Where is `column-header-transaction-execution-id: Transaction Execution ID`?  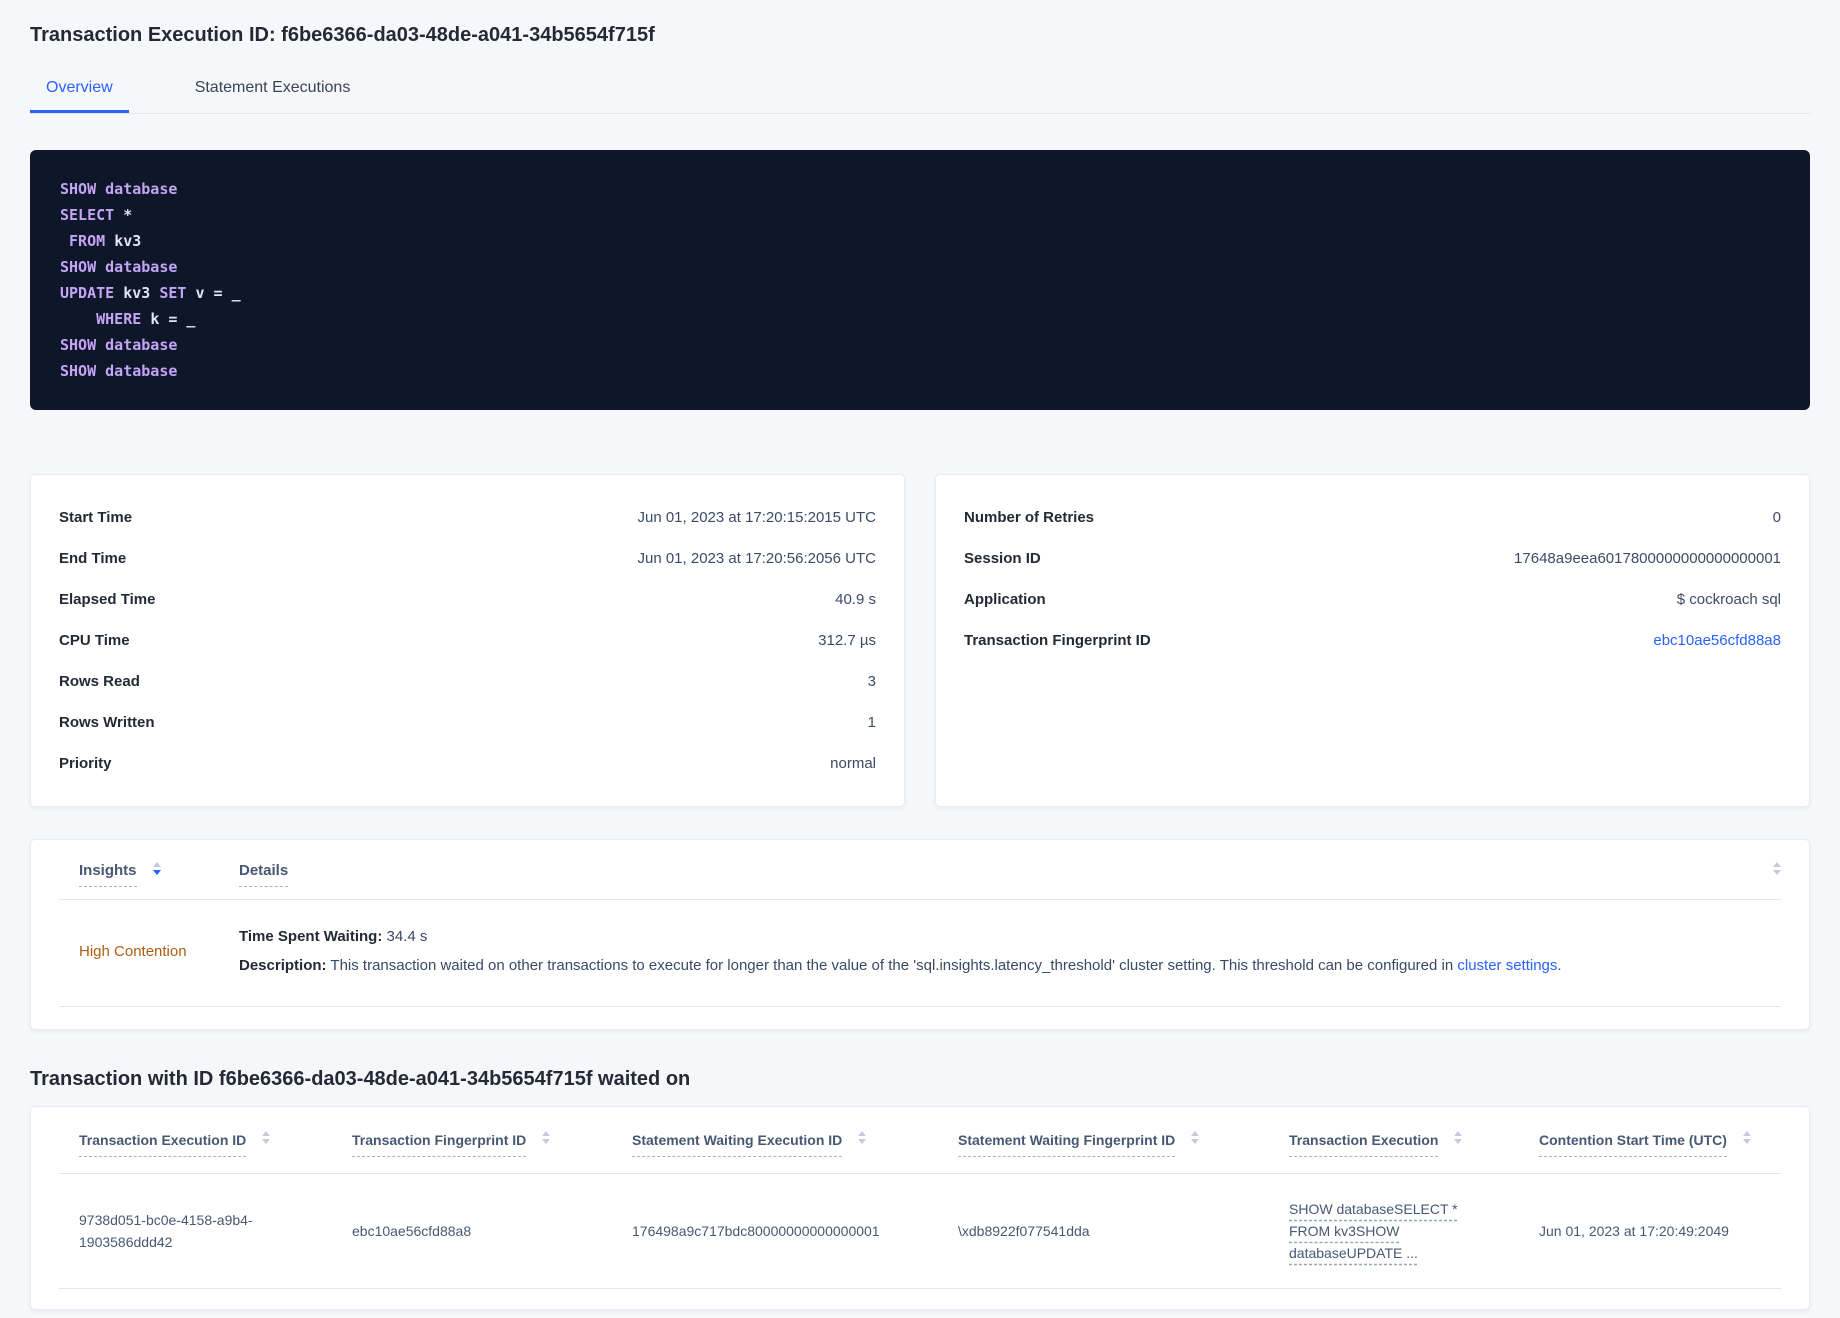 column-header-transaction-execution-id: Transaction Execution ID is located at coordinates (195, 1144).